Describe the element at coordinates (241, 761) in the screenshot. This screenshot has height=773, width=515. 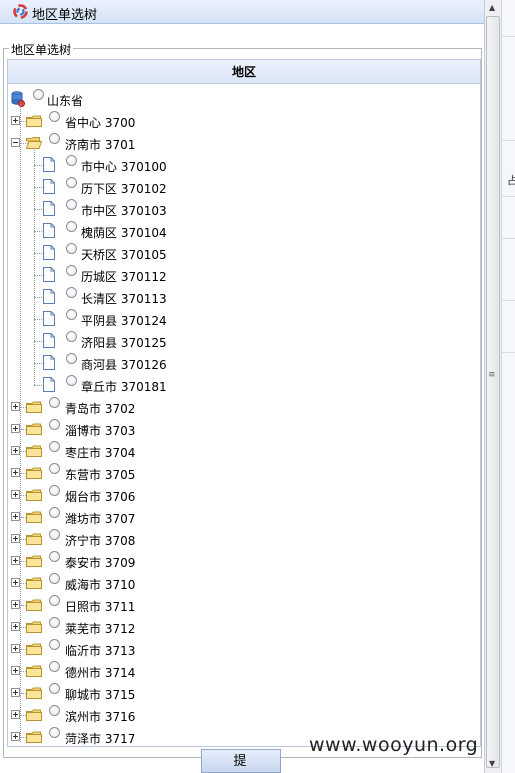
I see `submit-button: 提交` at that location.